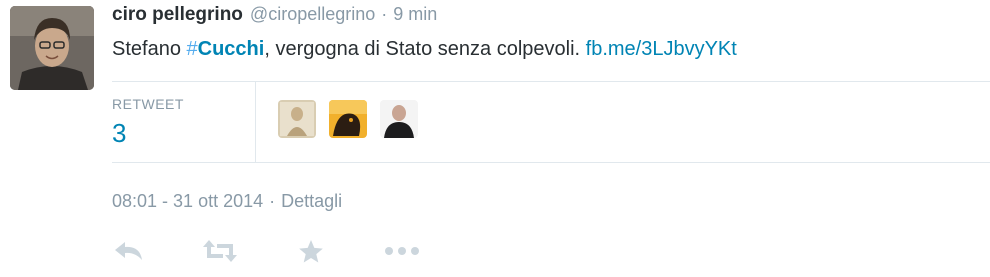 The width and height of the screenshot is (990, 277). What do you see at coordinates (255, 122) in the screenshot?
I see `stats-vertical-divider` at bounding box center [255, 122].